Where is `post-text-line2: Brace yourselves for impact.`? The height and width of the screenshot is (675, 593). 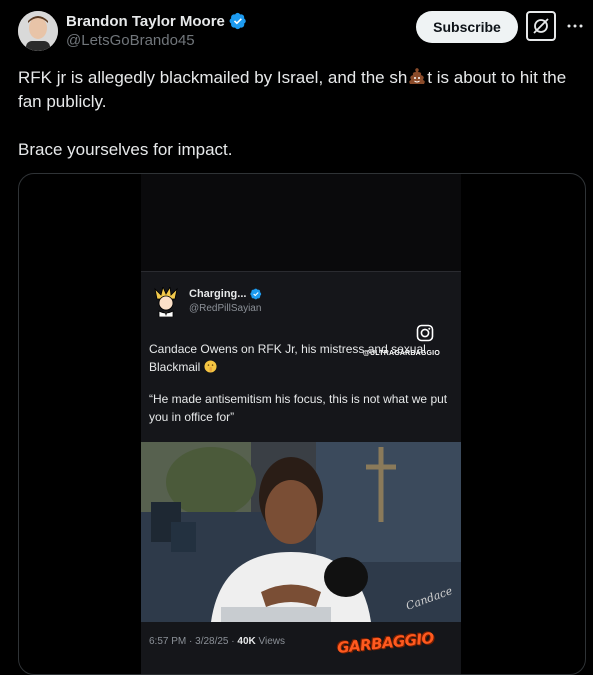 post-text-line2: Brace yourselves for impact. is located at coordinates (125, 149).